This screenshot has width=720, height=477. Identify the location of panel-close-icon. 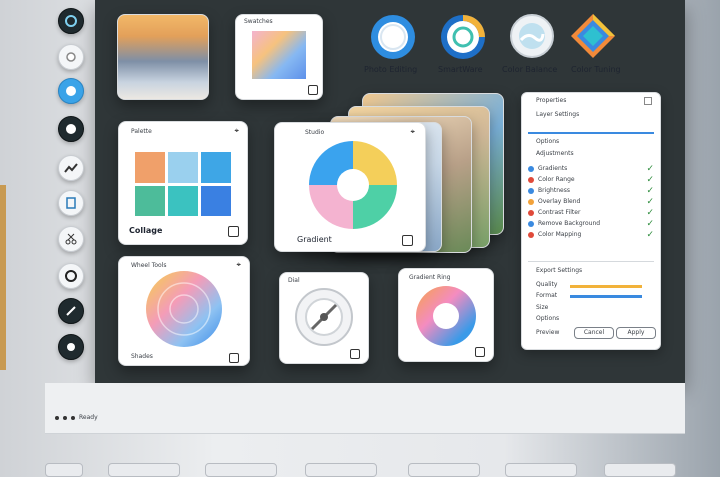
(648, 101).